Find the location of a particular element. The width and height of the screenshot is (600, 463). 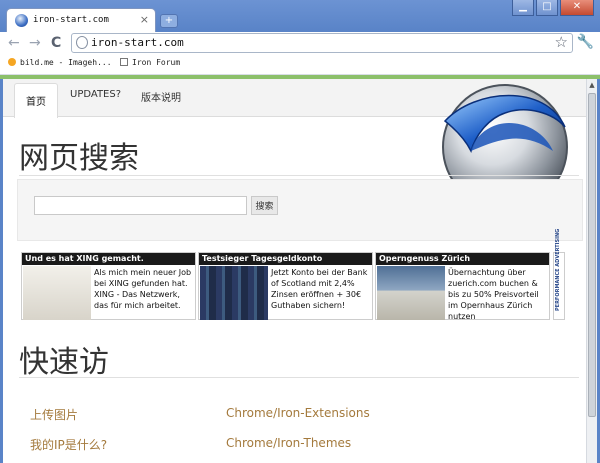

close-window-button: ✕ is located at coordinates (577, 8).